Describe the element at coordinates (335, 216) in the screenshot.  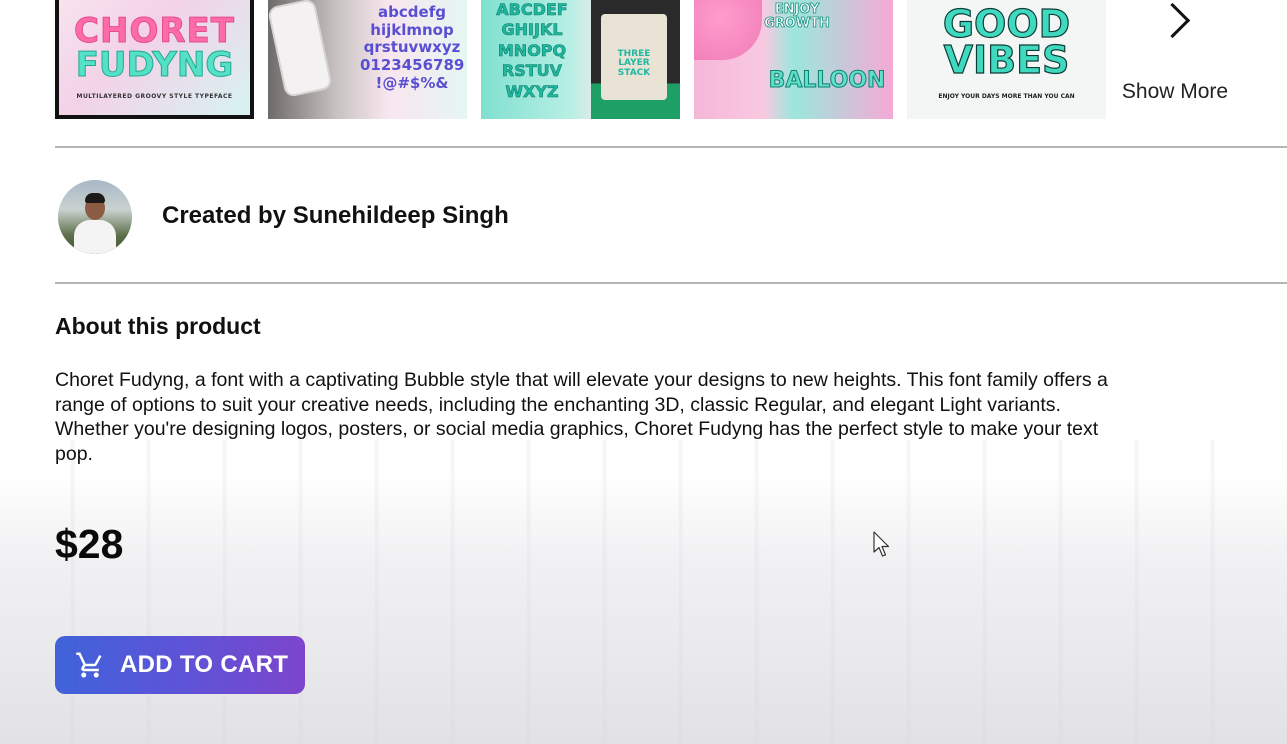
I see `creator-name: Created by Sunehildeep Singh` at that location.